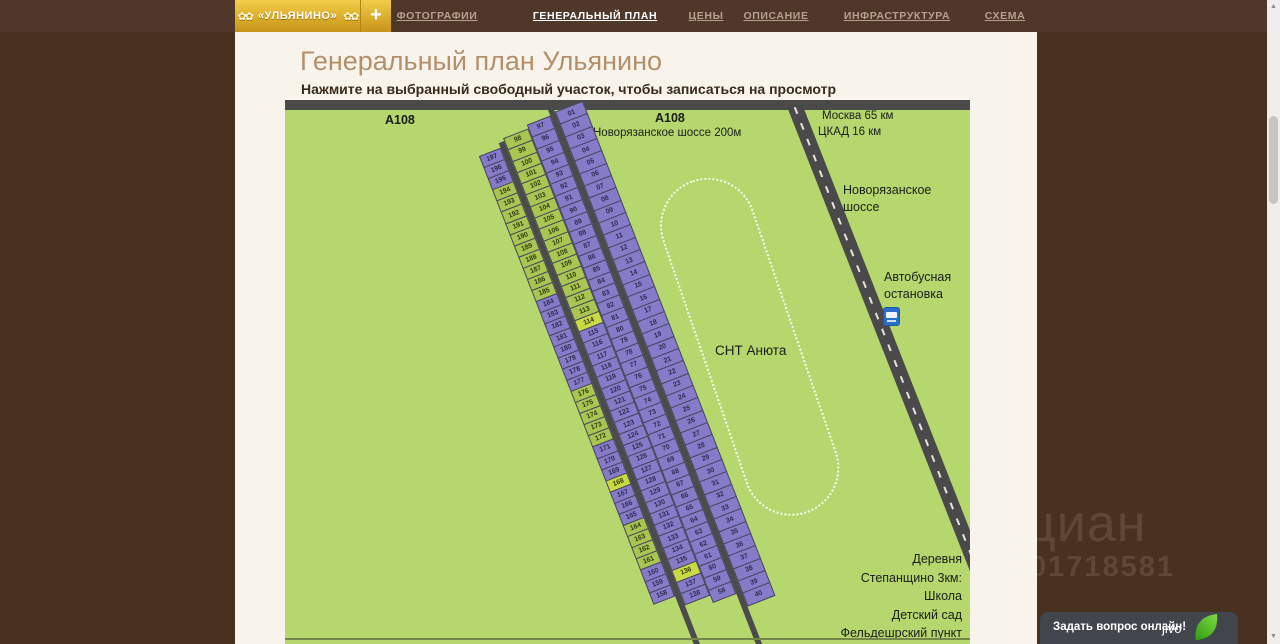  I want to click on leaf-icon, so click(1206, 627).